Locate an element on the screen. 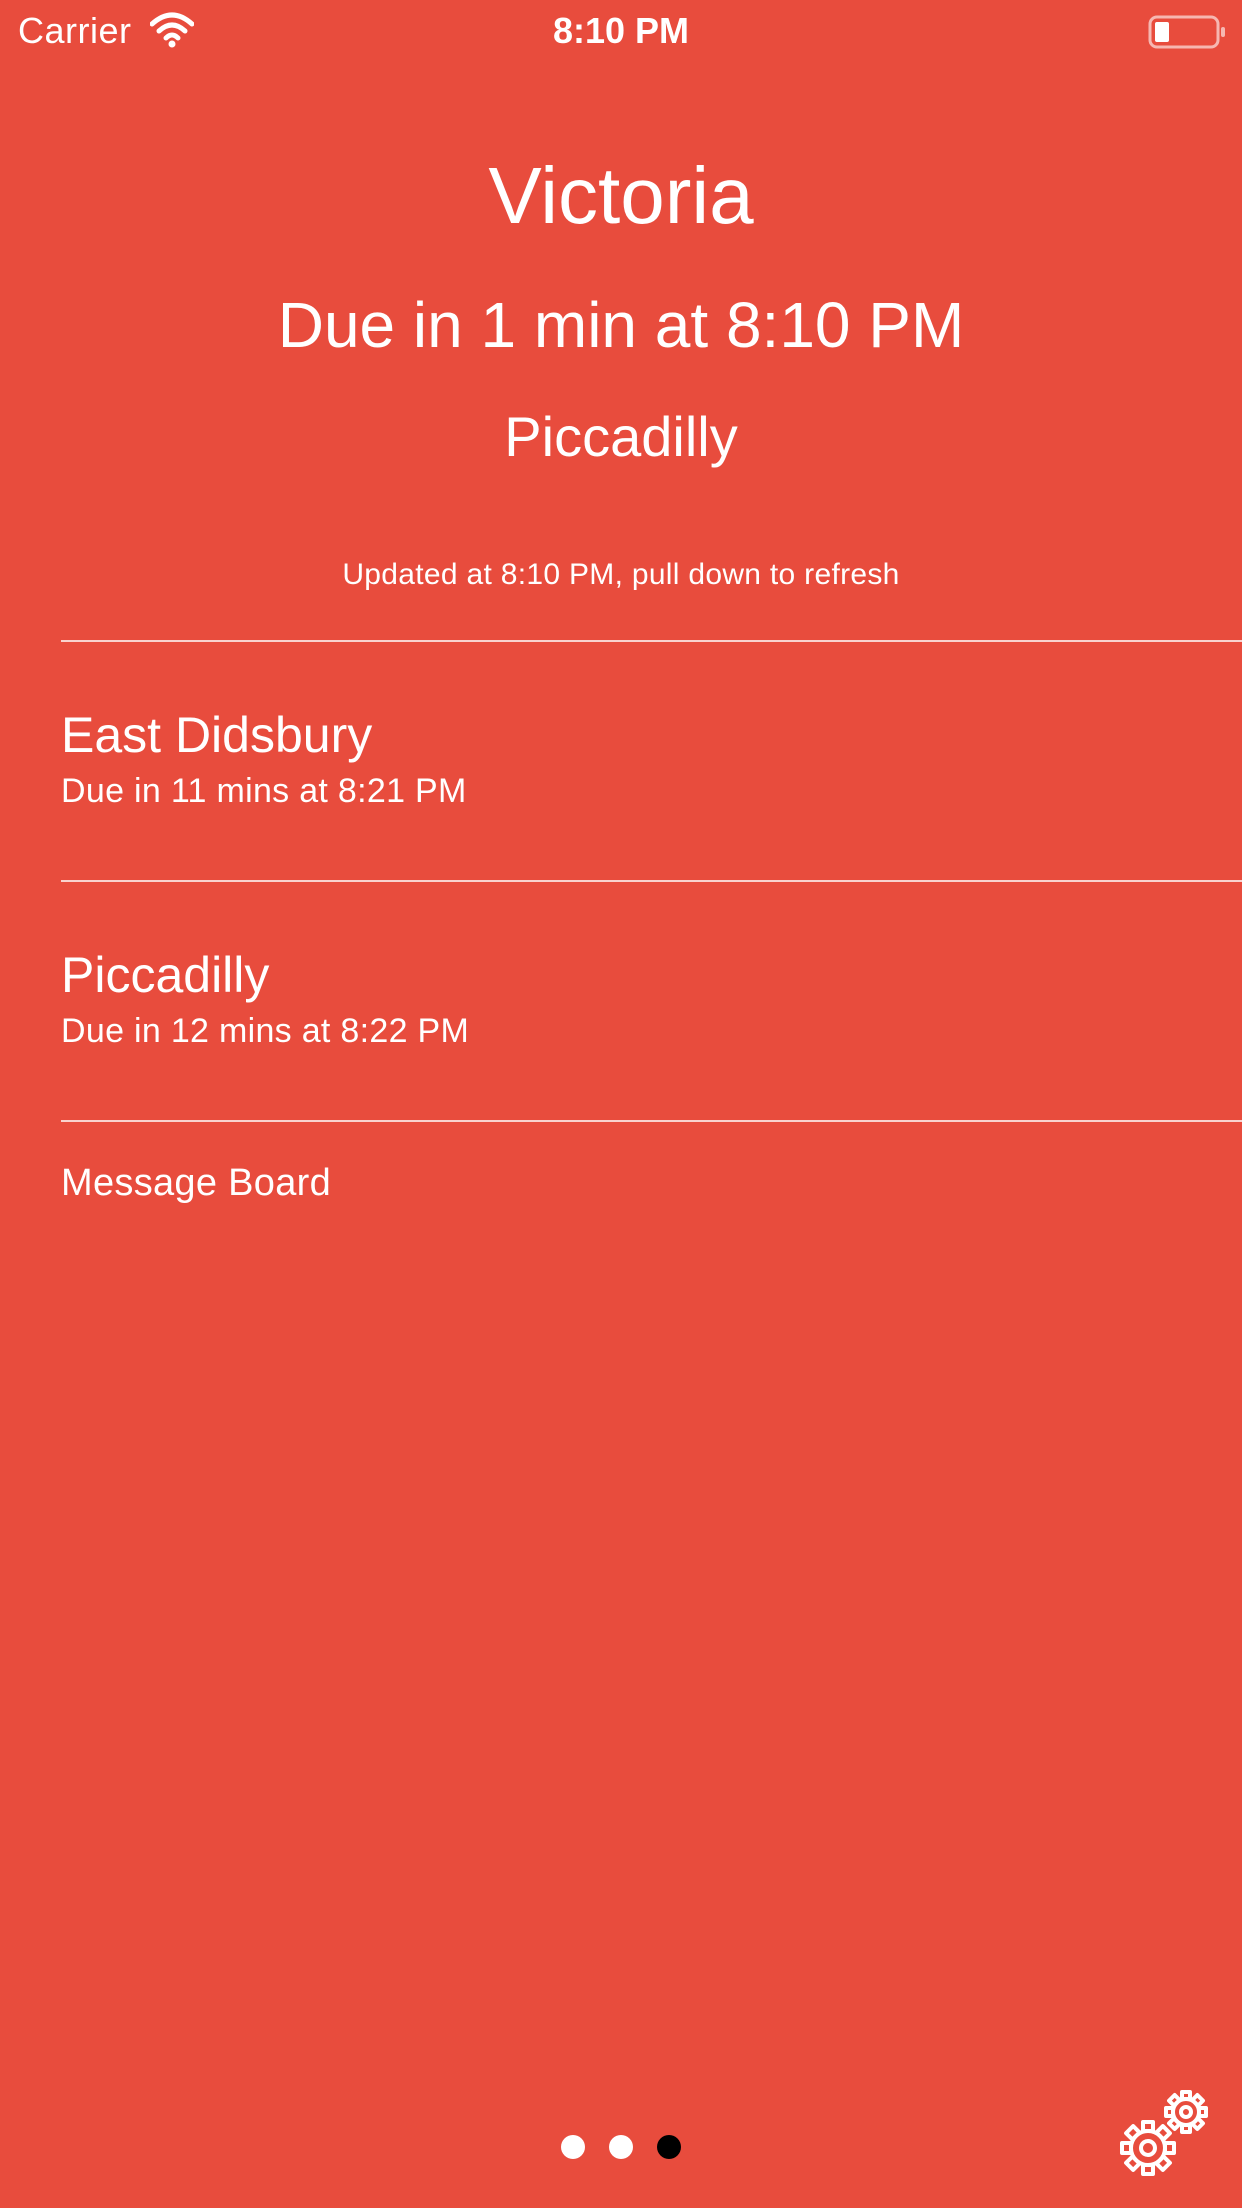 This screenshot has height=2208, width=1242. departure-due: Due in 11 mins at 8:21 PM is located at coordinates (264, 791).